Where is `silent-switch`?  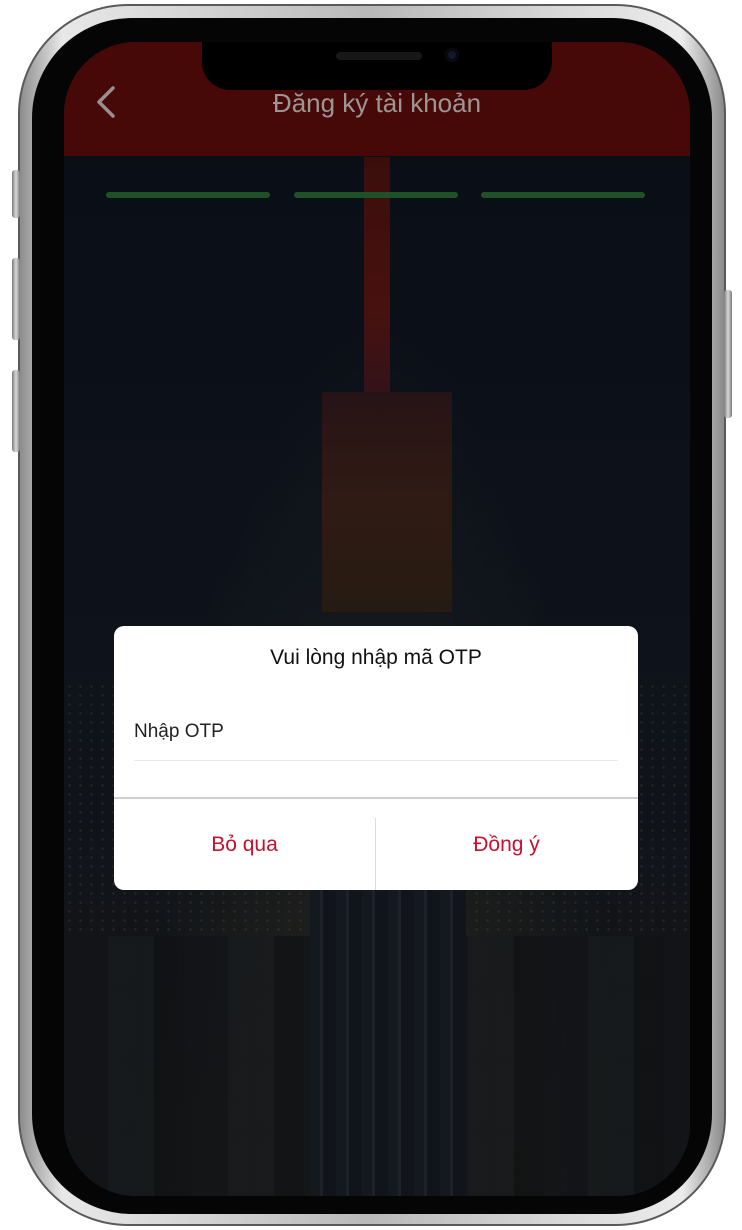
silent-switch is located at coordinates (16, 194).